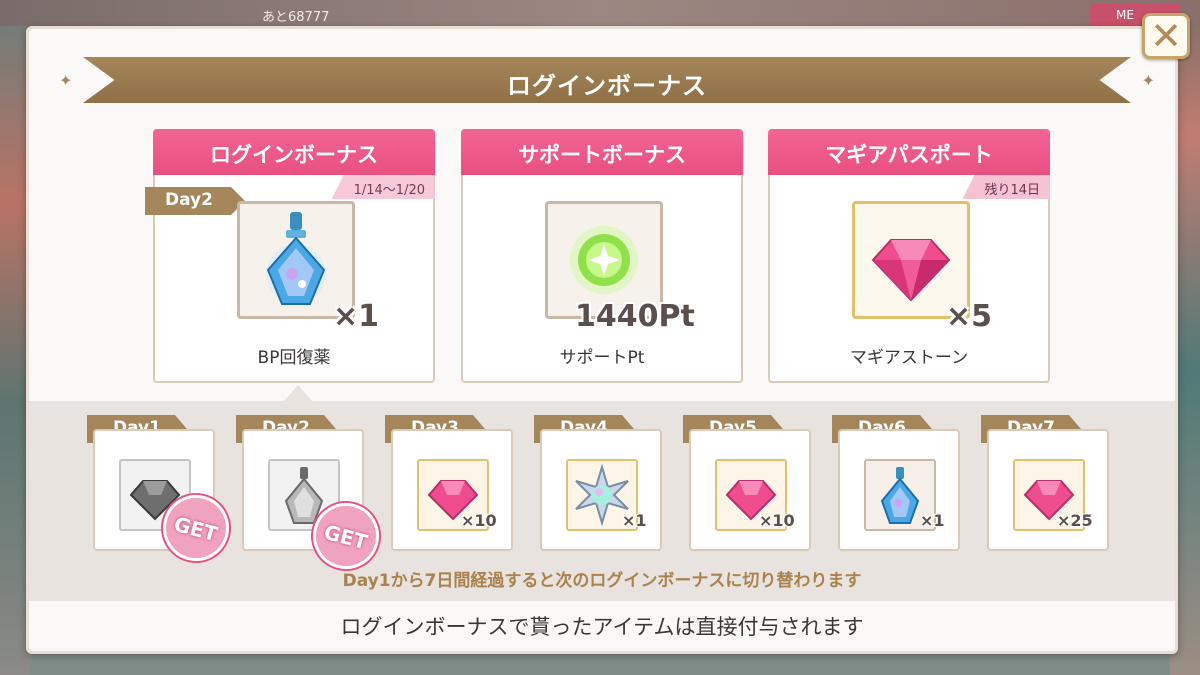 This screenshot has width=1200, height=675. I want to click on card-quantity: 1440Pt, so click(635, 316).